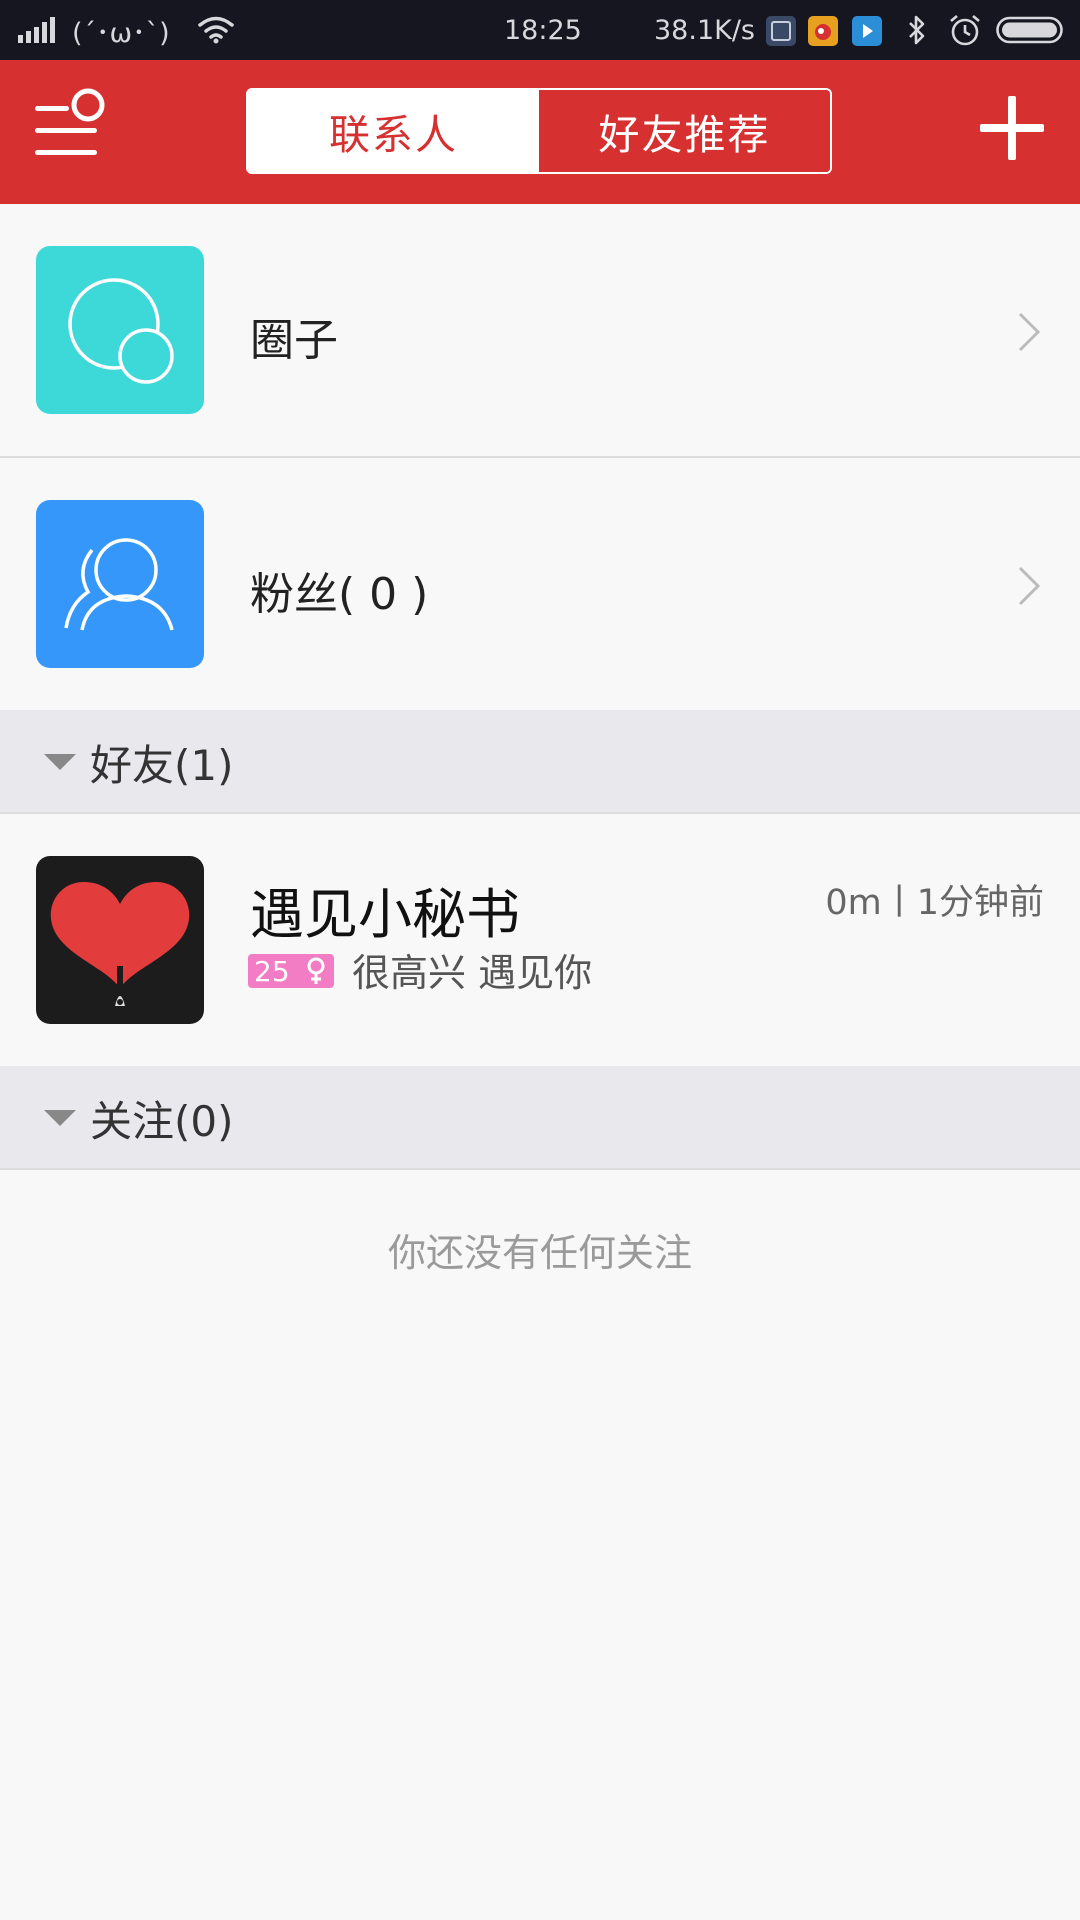 The image size is (1080, 1920). Describe the element at coordinates (540, 940) in the screenshot. I see `friend-list-item: 遇见小秘书 0m丨1分钟前 25 很高兴 遇见你` at that location.